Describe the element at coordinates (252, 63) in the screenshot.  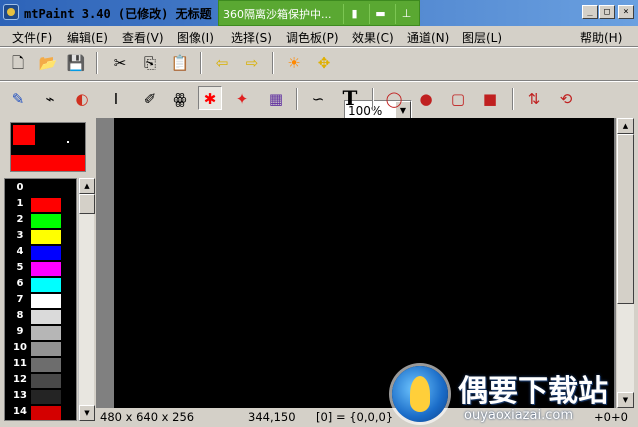
I see `redo-arrow-icon: ⇨` at that location.